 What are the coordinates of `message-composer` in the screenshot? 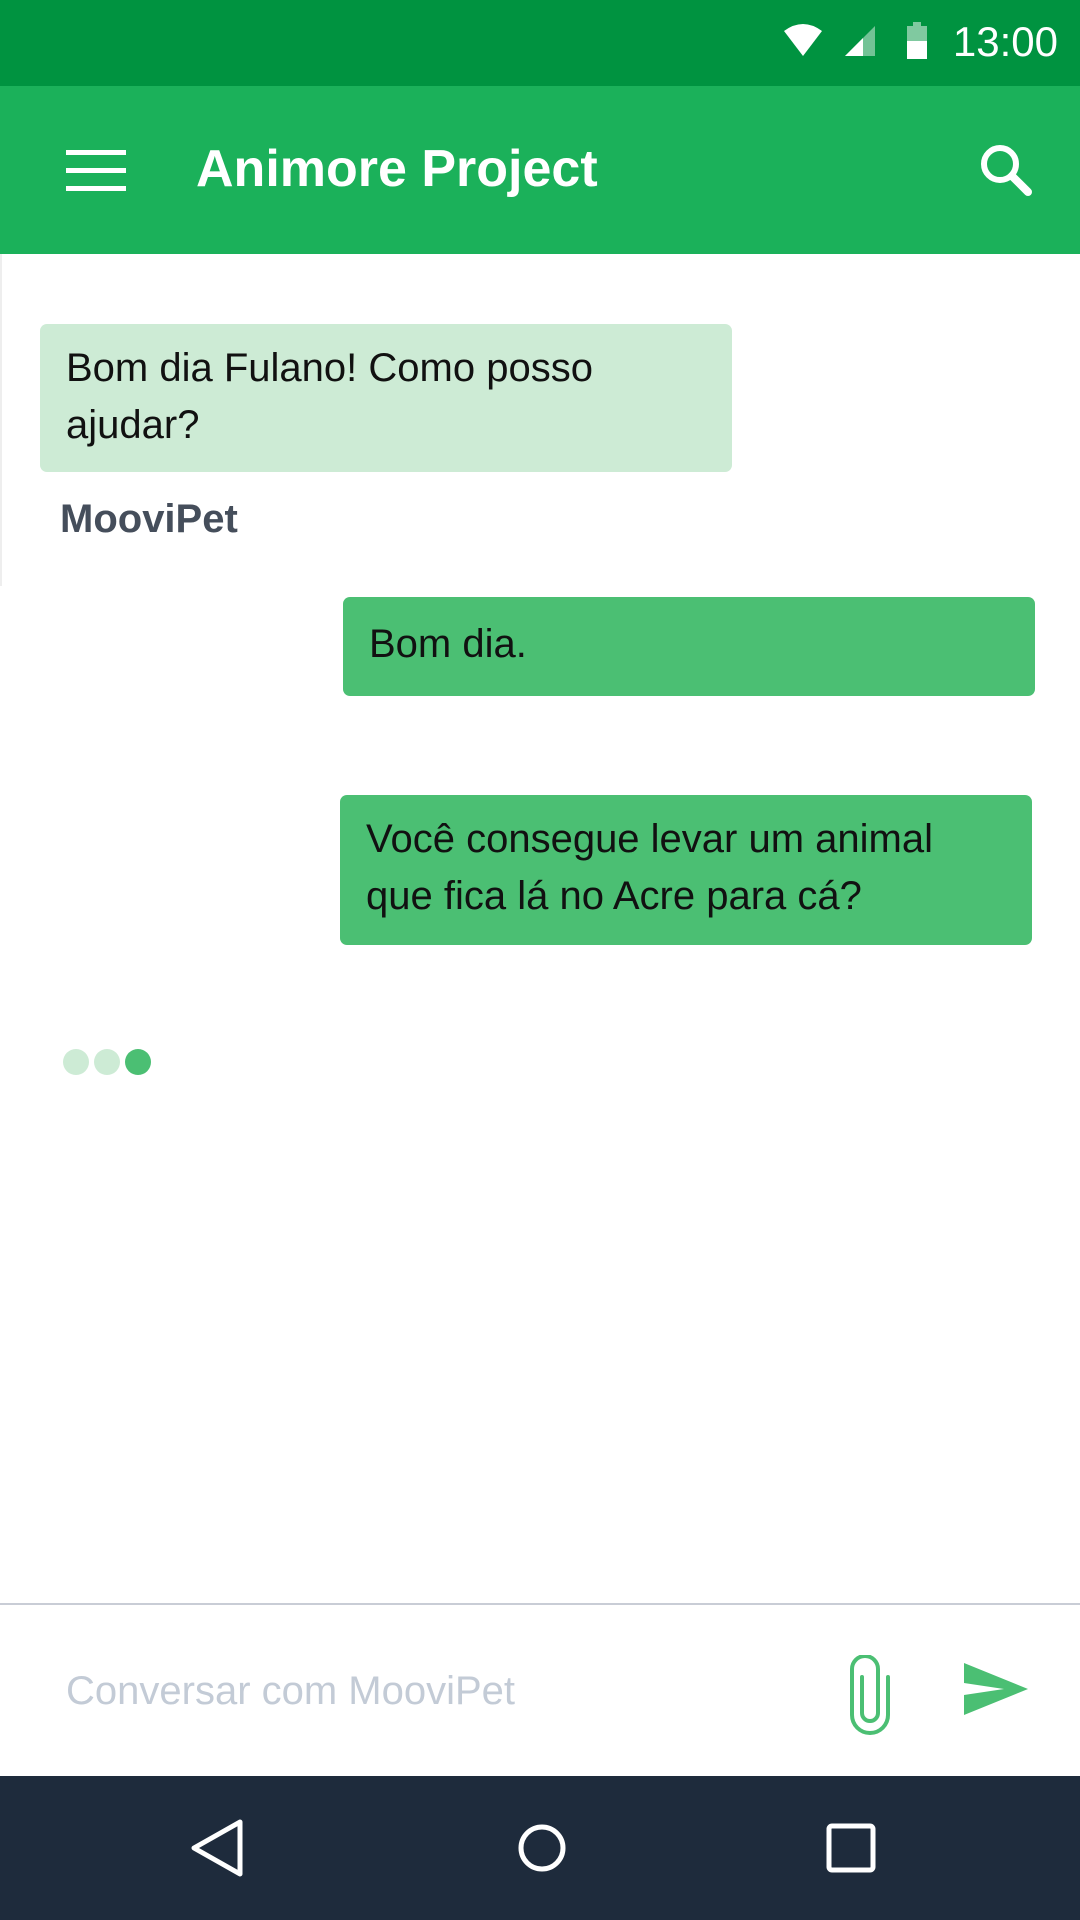 It's located at (540, 1689).